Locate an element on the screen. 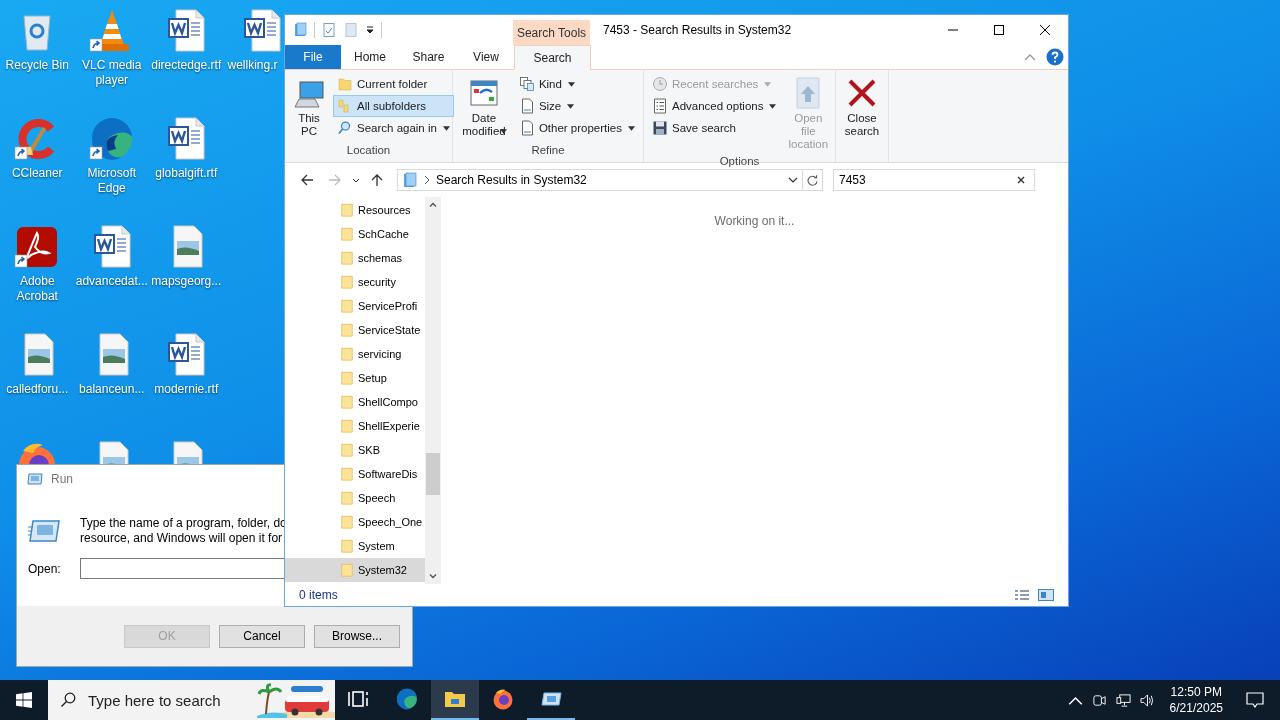  details-view-icon is located at coordinates (1022, 595).